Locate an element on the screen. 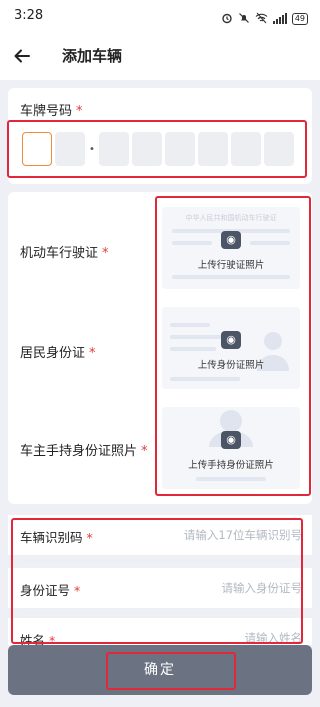  page-title: 添加车辆 is located at coordinates (92, 56).